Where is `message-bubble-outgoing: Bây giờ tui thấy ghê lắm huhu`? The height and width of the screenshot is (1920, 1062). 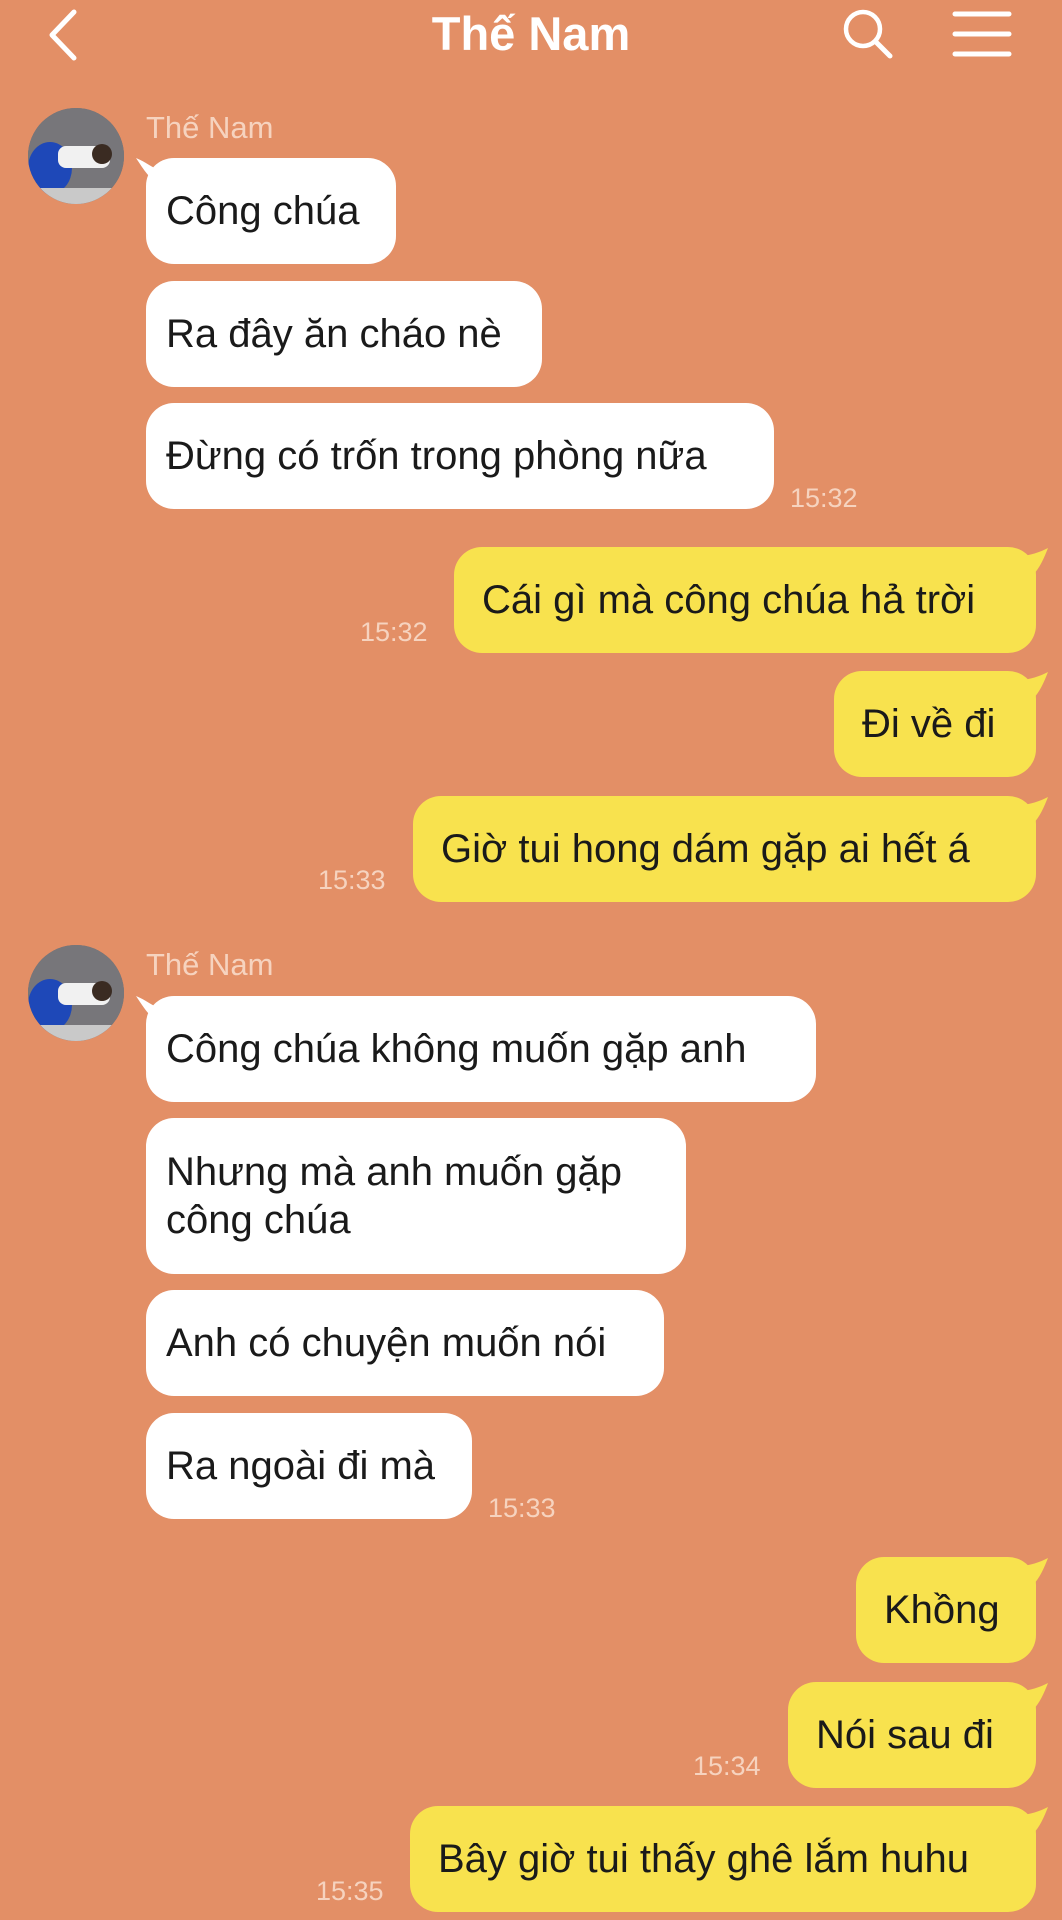 message-bubble-outgoing: Bây giờ tui thấy ghê lắm huhu is located at coordinates (723, 1859).